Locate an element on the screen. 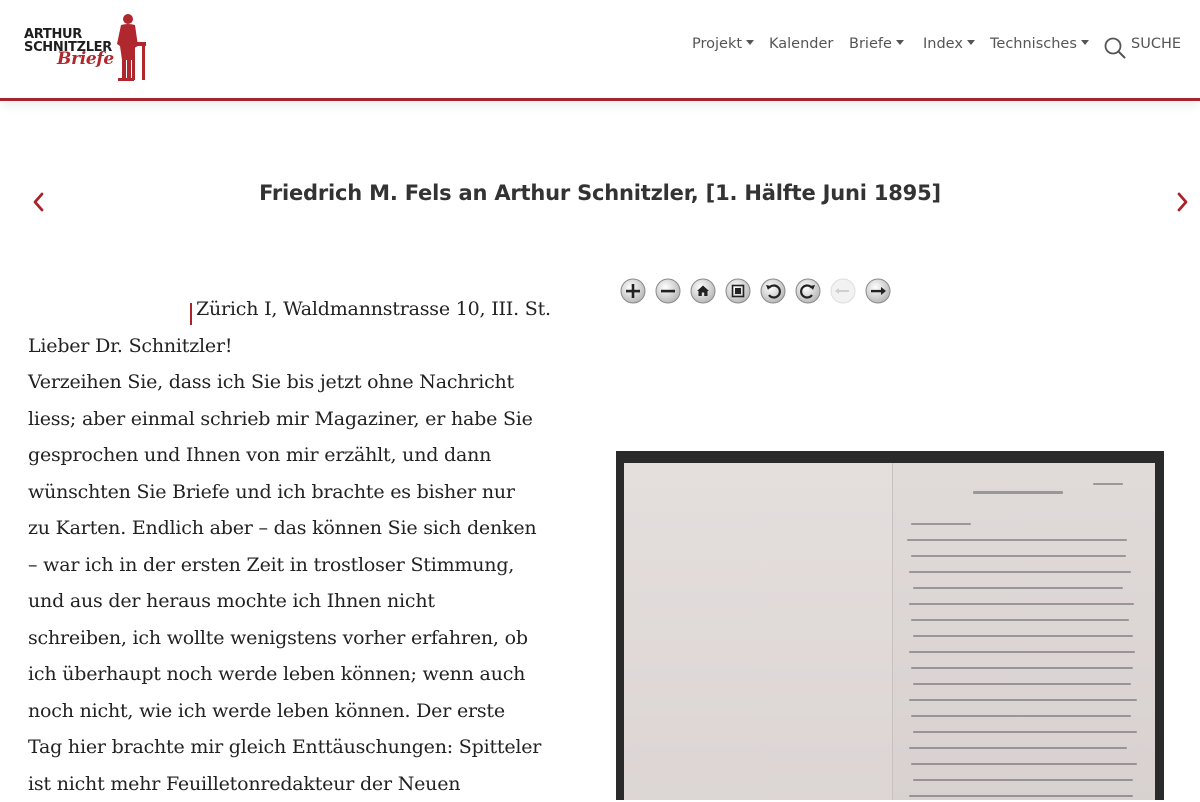 The width and height of the screenshot is (1200, 802). letter-line: Lieber Dr. Schnitzler! is located at coordinates (298, 346).